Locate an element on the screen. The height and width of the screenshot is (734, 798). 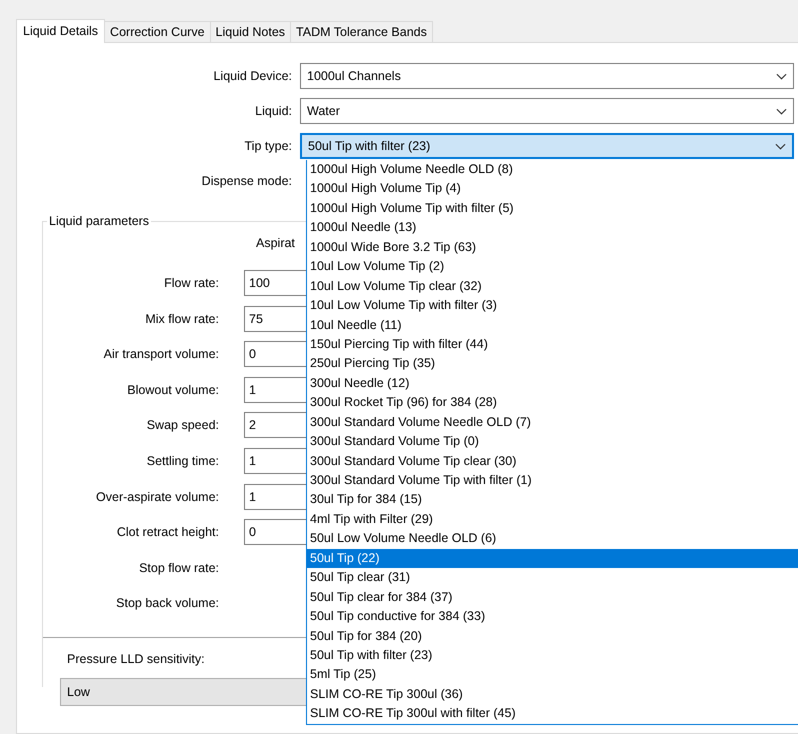
list-option: 1000ul High Volume Tip (4) is located at coordinates (552, 189).